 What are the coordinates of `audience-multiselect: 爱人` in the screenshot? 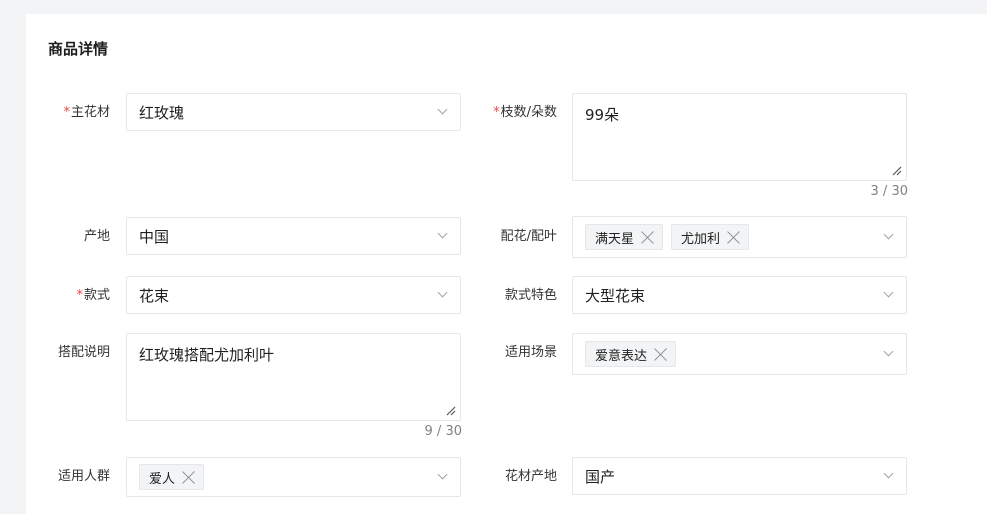 It's located at (293, 477).